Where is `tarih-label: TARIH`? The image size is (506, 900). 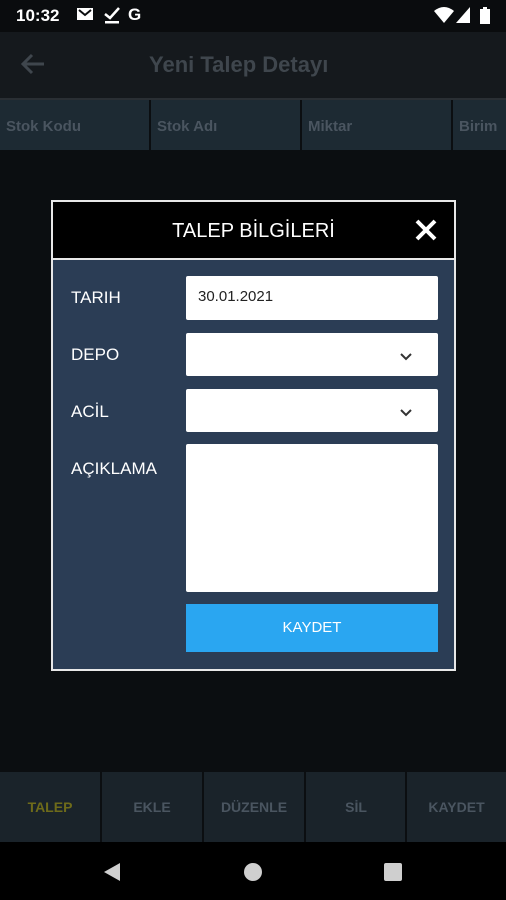
tarih-label: TARIH is located at coordinates (96, 297).